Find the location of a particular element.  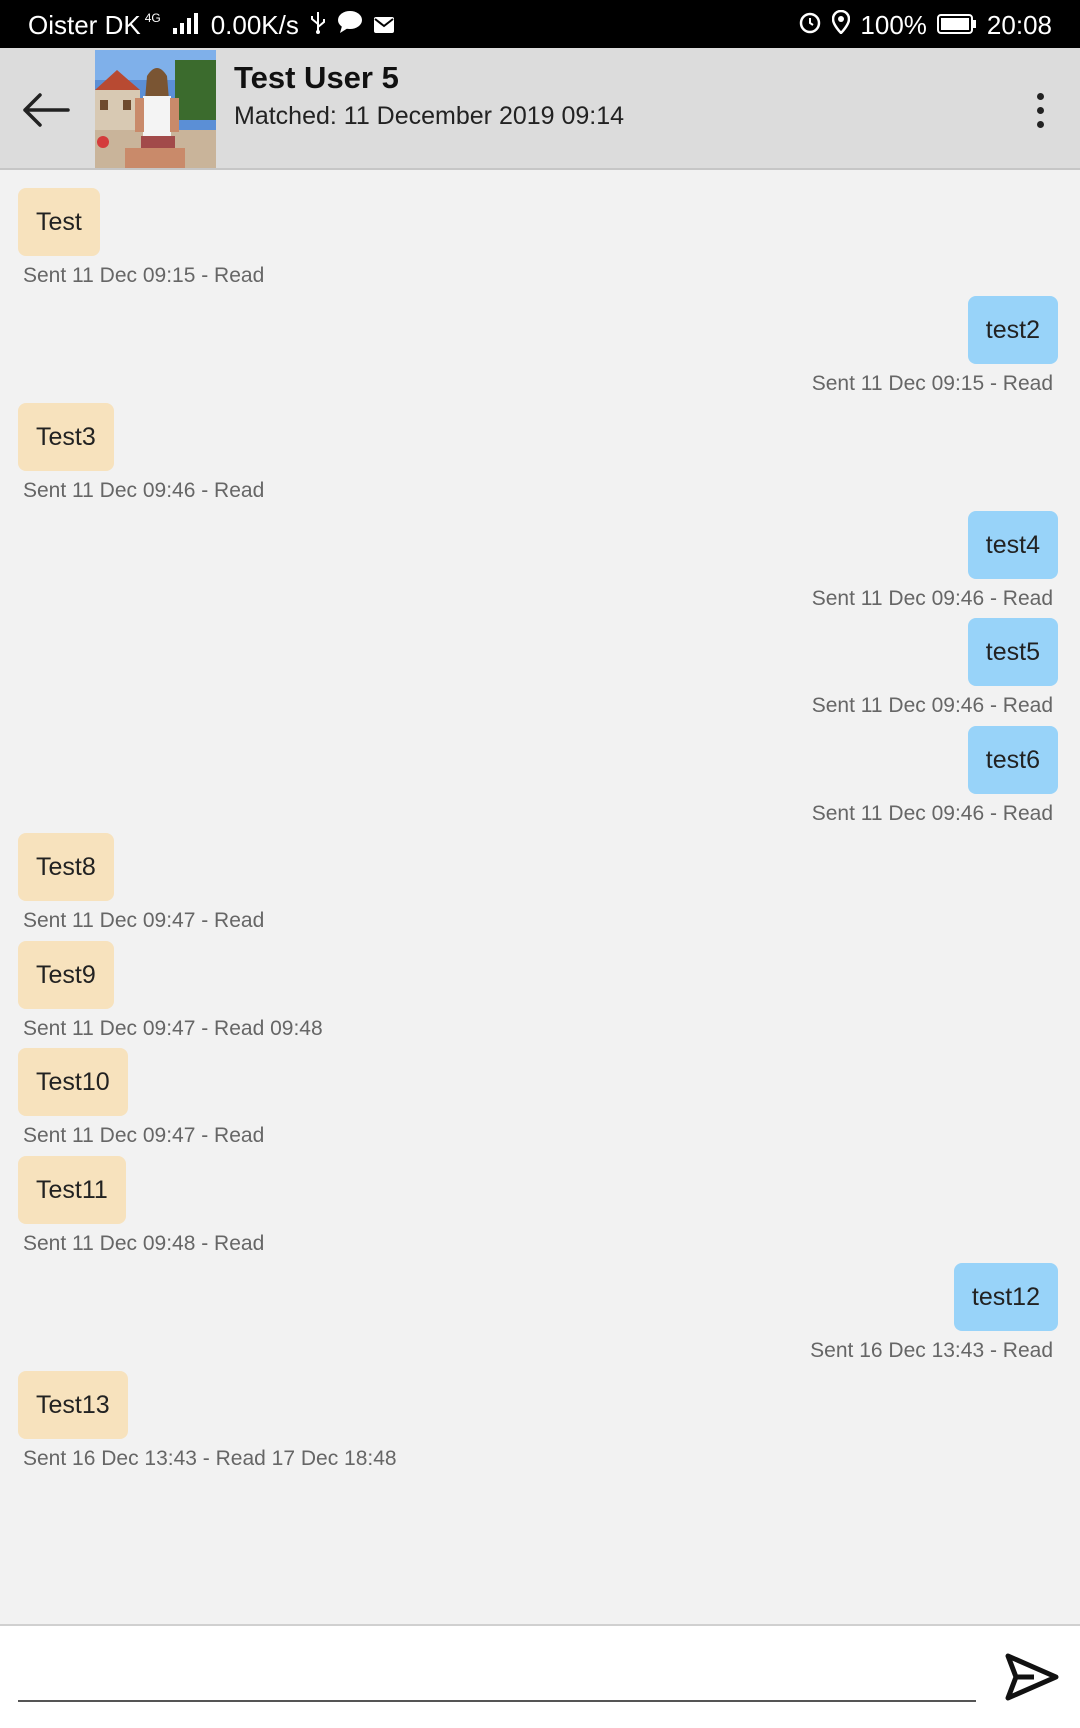

status-right: 100% 20:08 is located at coordinates (925, 25).